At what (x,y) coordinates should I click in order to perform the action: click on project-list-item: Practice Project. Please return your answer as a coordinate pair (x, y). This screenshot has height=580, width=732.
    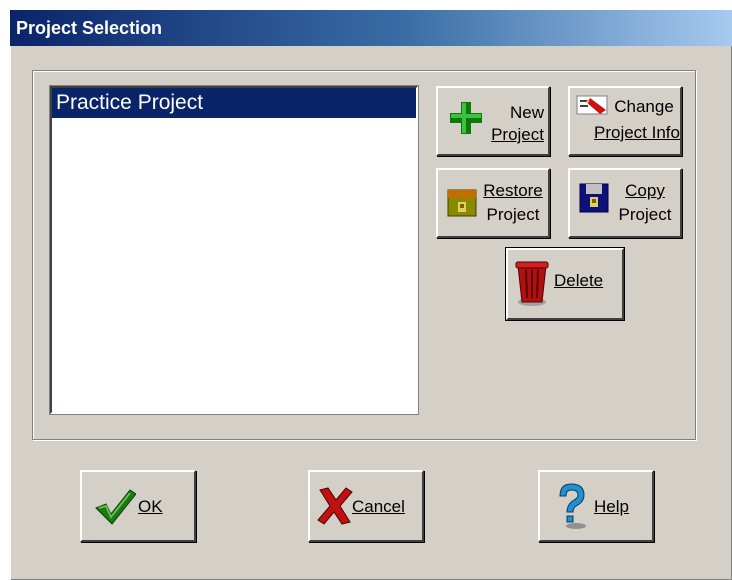
    Looking at the image, I should click on (234, 103).